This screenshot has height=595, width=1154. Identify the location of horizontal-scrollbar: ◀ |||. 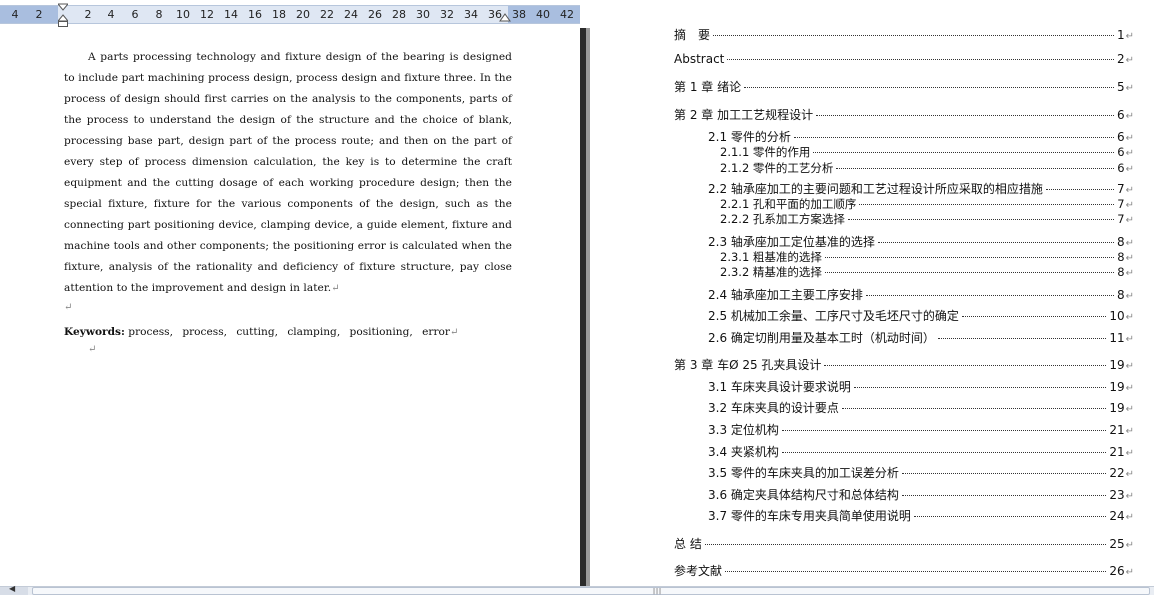
(577, 589).